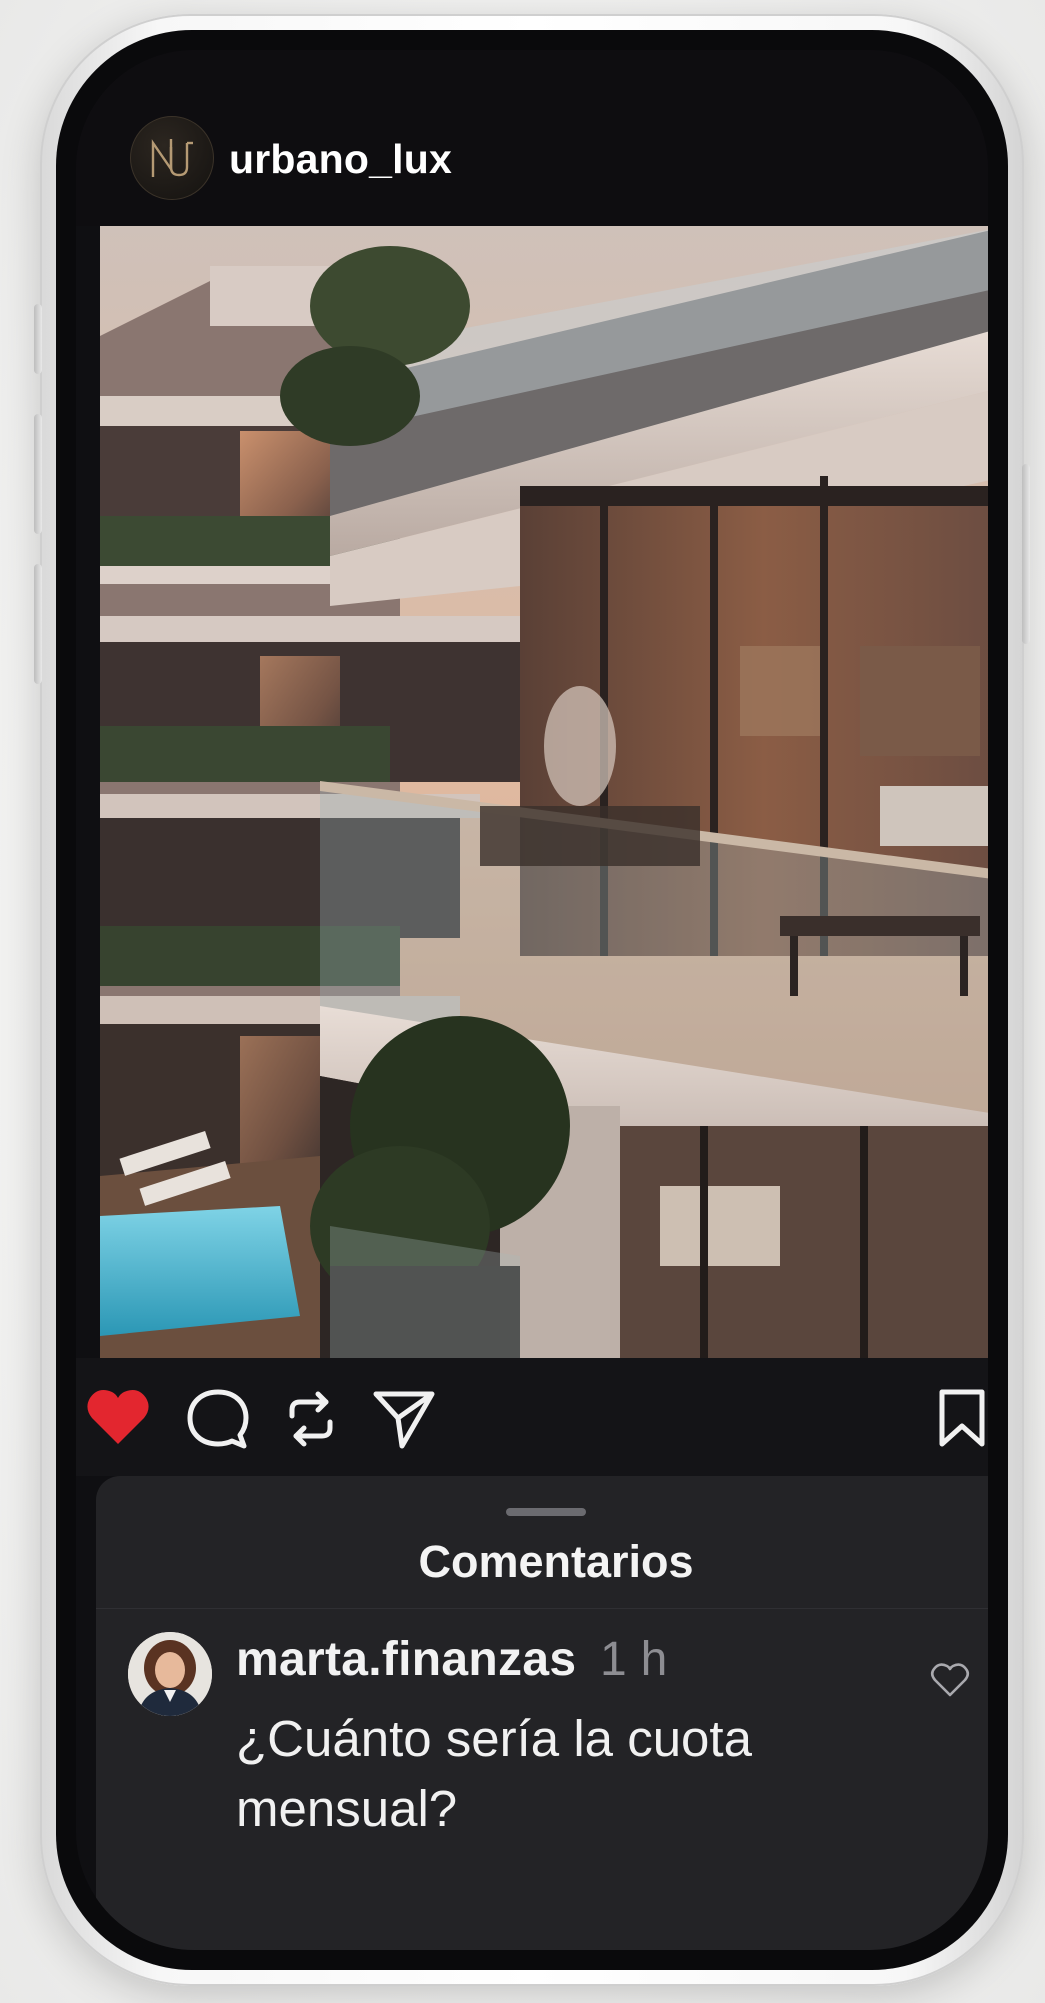  What do you see at coordinates (546, 1512) in the screenshot?
I see `sheet-drag-handle` at bounding box center [546, 1512].